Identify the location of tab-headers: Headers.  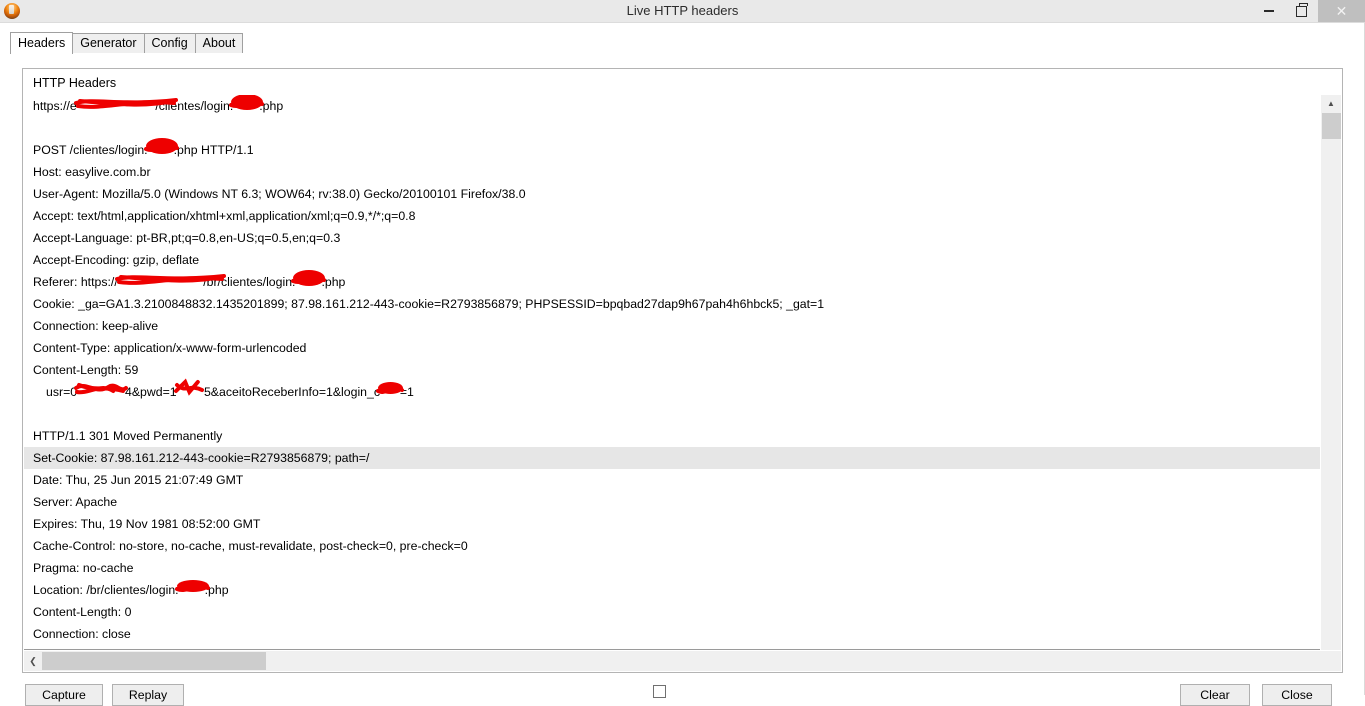
(41, 43).